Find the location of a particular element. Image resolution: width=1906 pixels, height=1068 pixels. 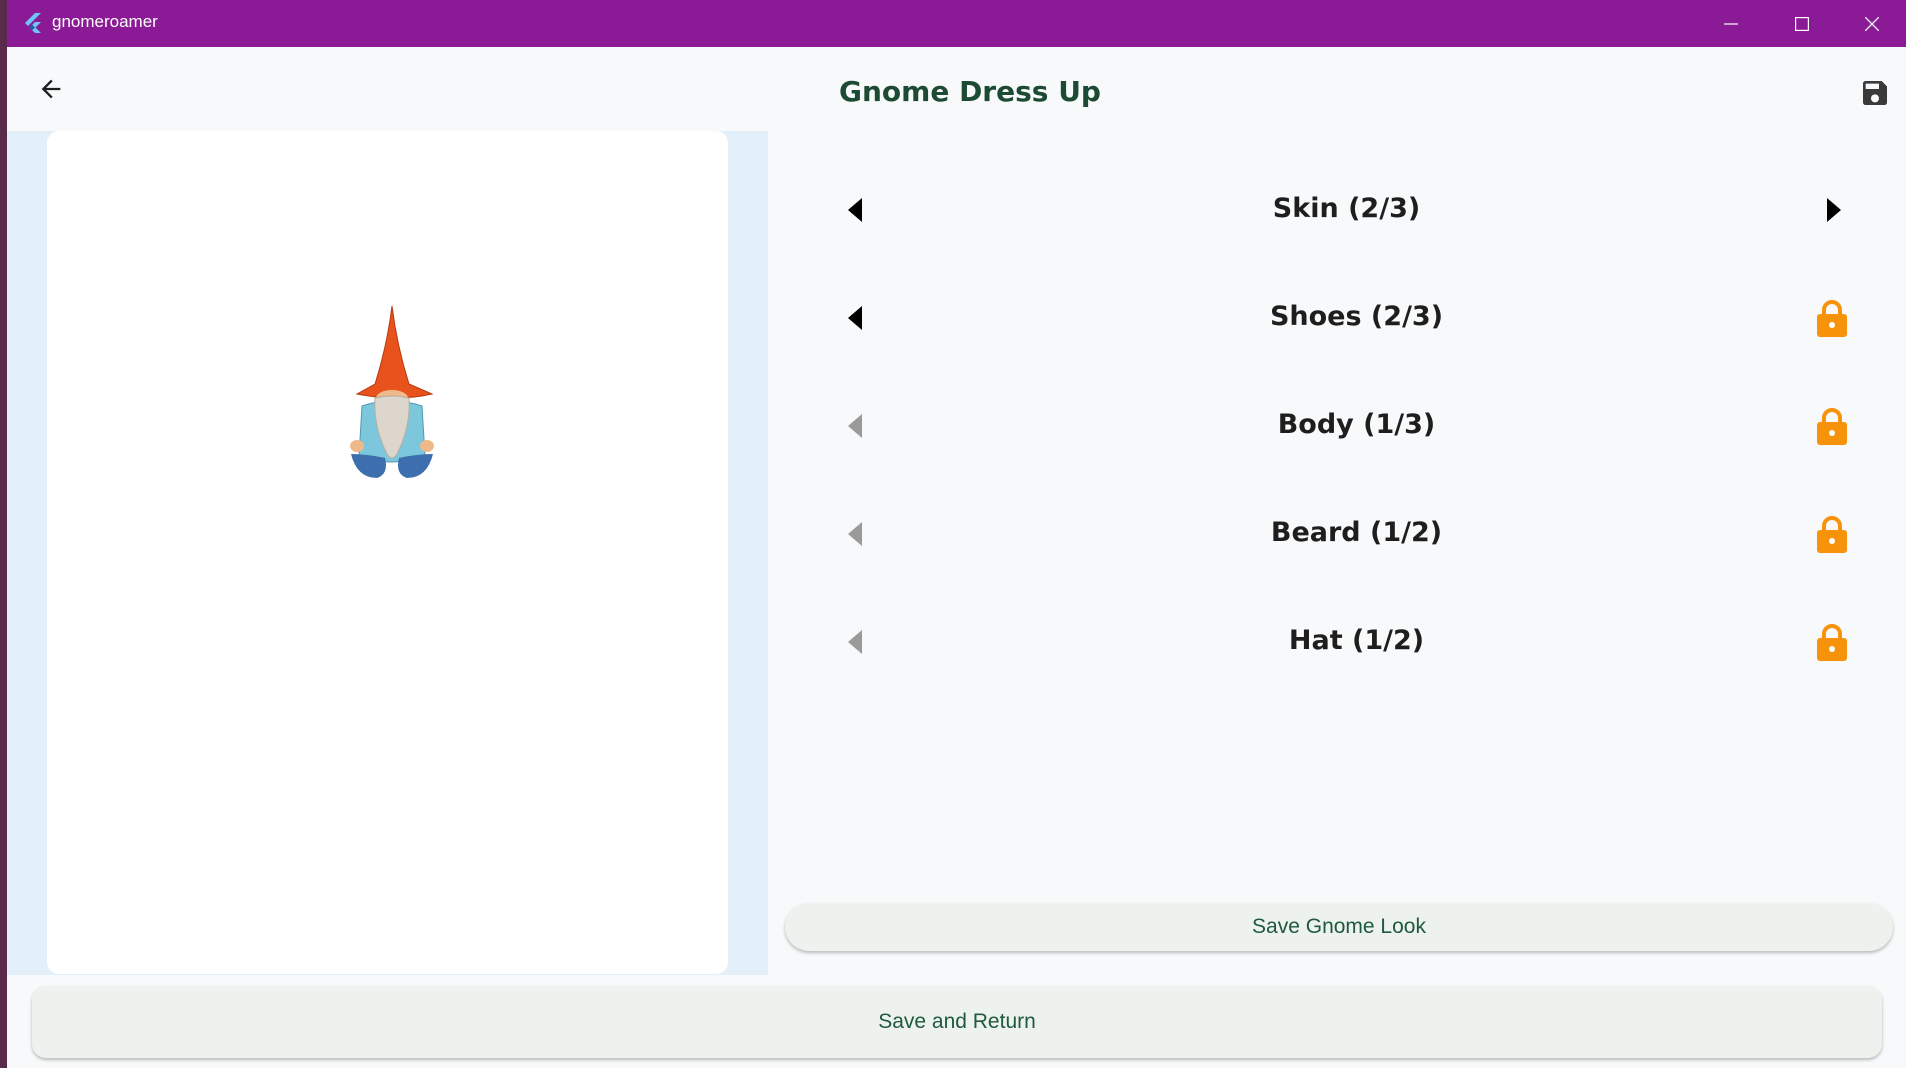

title-bar: gnomeroamer is located at coordinates (956, 23).